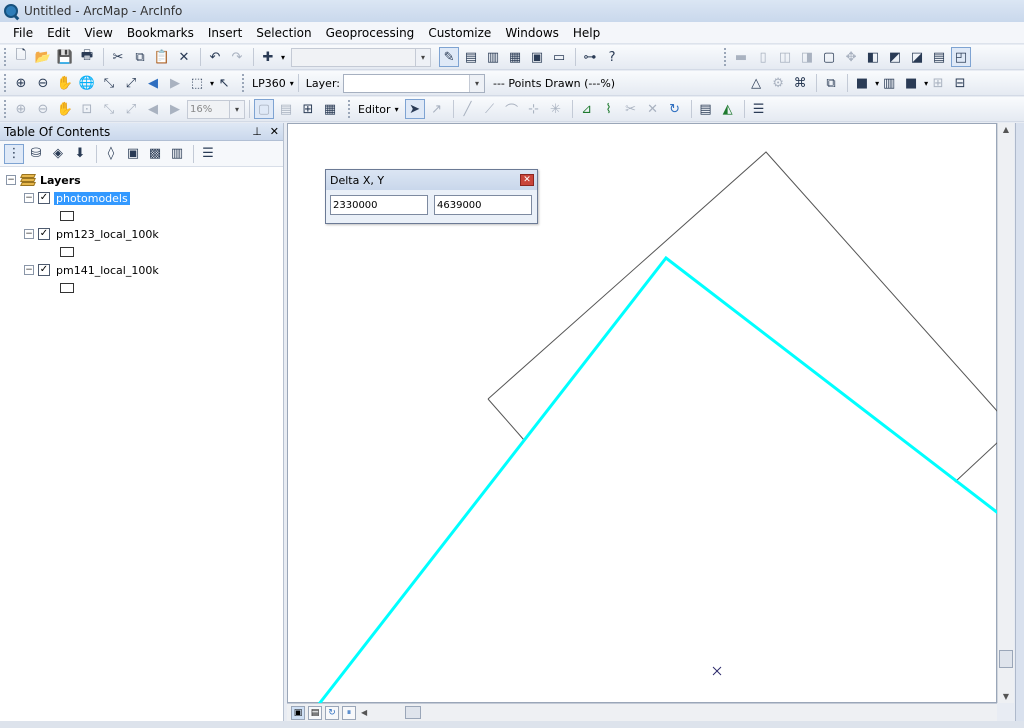 This screenshot has height=728, width=1024. What do you see at coordinates (155, 154) in the screenshot?
I see `toc-tool-icon: ▩` at bounding box center [155, 154].